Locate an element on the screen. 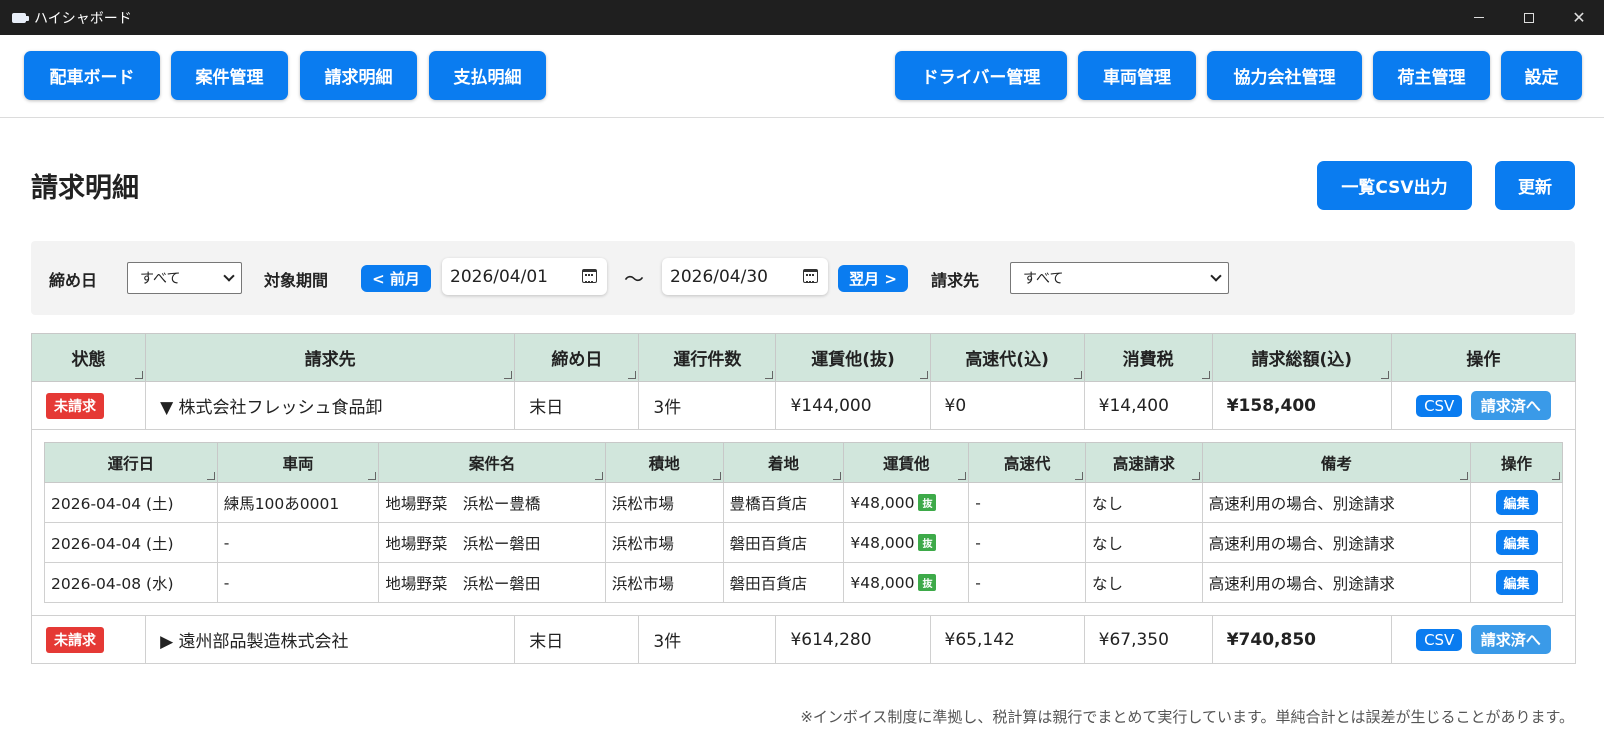 This screenshot has width=1604, height=739. col-count-label: 運行件数 is located at coordinates (707, 360).